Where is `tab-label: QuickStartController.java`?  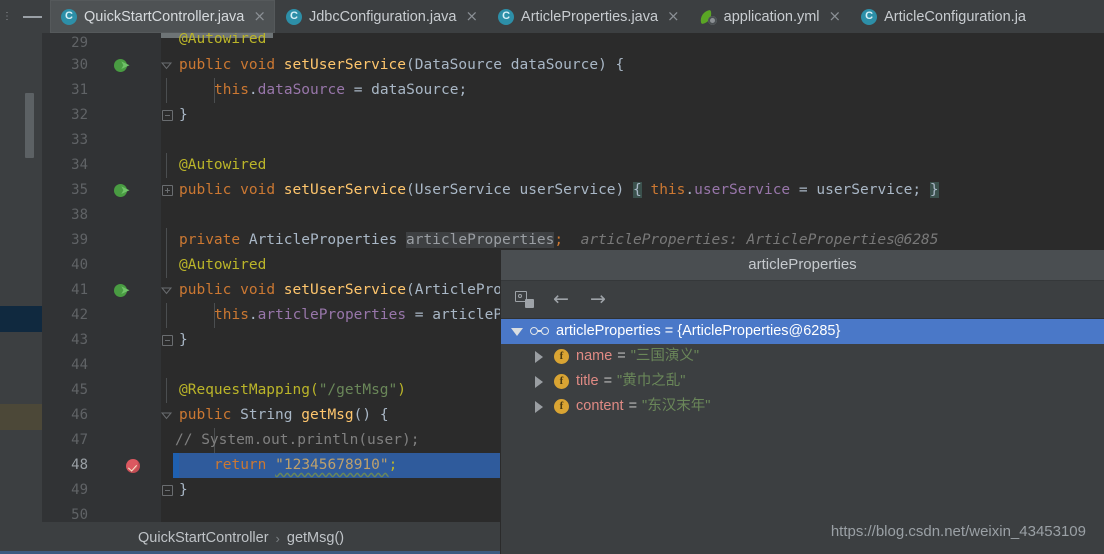
tab-label: QuickStartController.java is located at coordinates (164, 16).